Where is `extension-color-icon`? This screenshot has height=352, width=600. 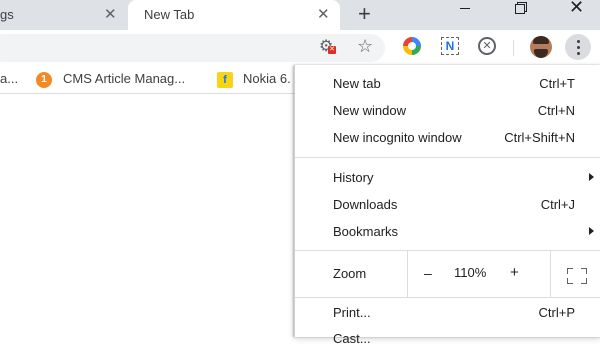 extension-color-icon is located at coordinates (412, 46).